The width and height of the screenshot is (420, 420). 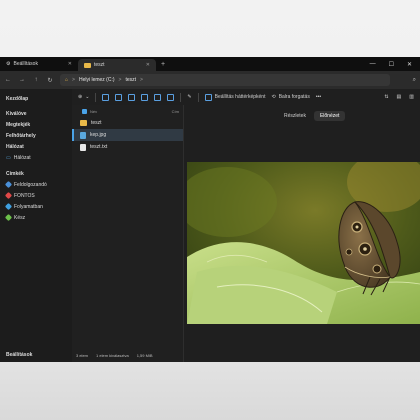 I want to click on set-background-label: Beállítás háttérképként, so click(x=240, y=97).